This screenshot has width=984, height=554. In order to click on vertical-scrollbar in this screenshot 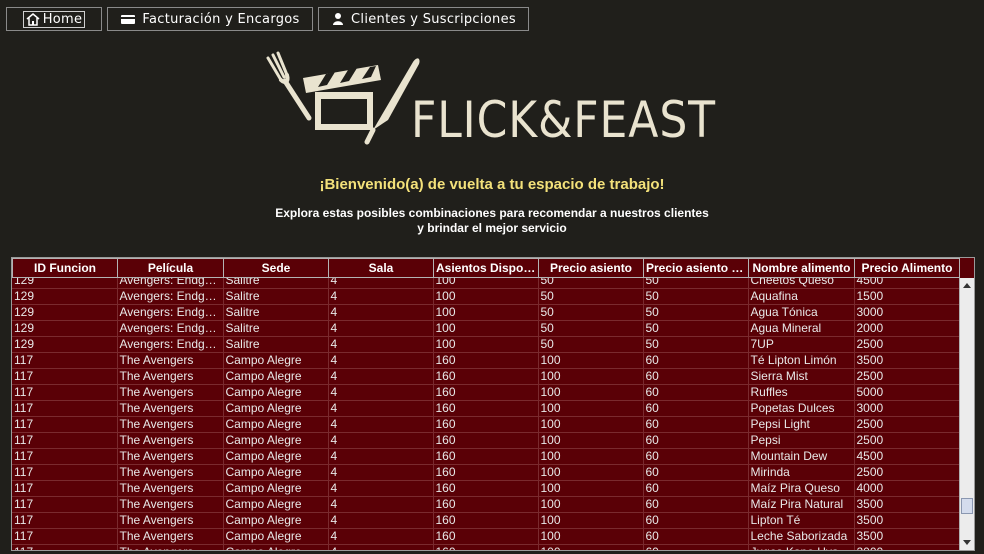, I will do `click(966, 414)`.